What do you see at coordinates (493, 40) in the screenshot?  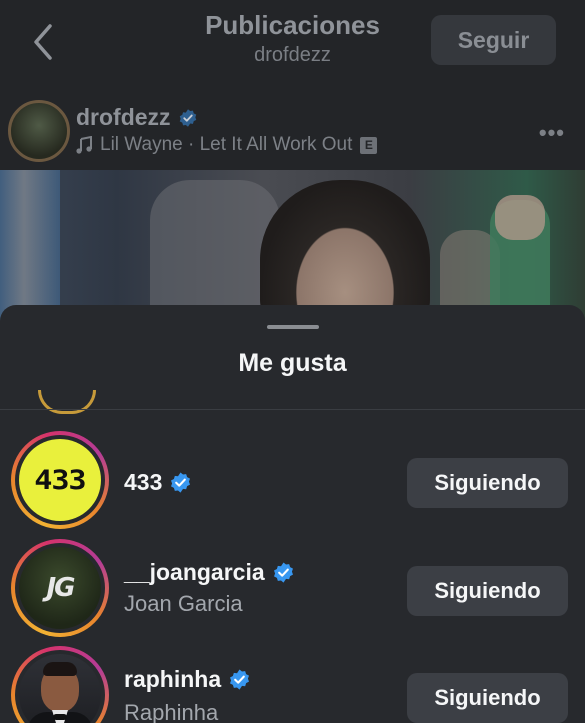 I see `follow-button: Seguir` at bounding box center [493, 40].